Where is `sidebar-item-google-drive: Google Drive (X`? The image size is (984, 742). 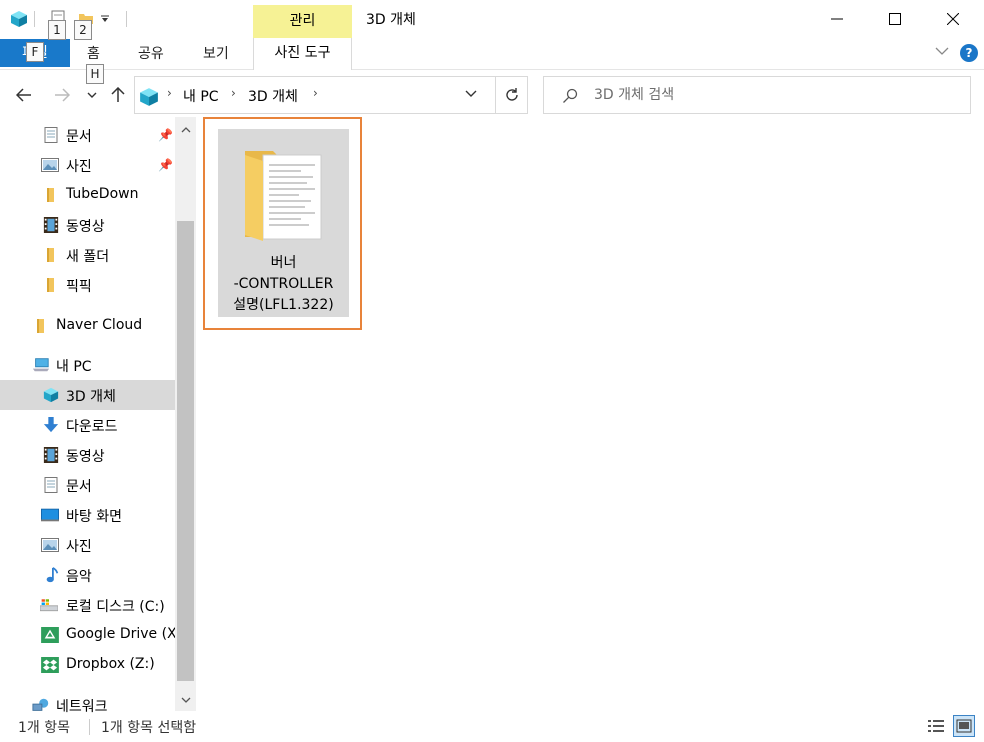
sidebar-item-google-drive: Google Drive (X is located at coordinates (88, 635).